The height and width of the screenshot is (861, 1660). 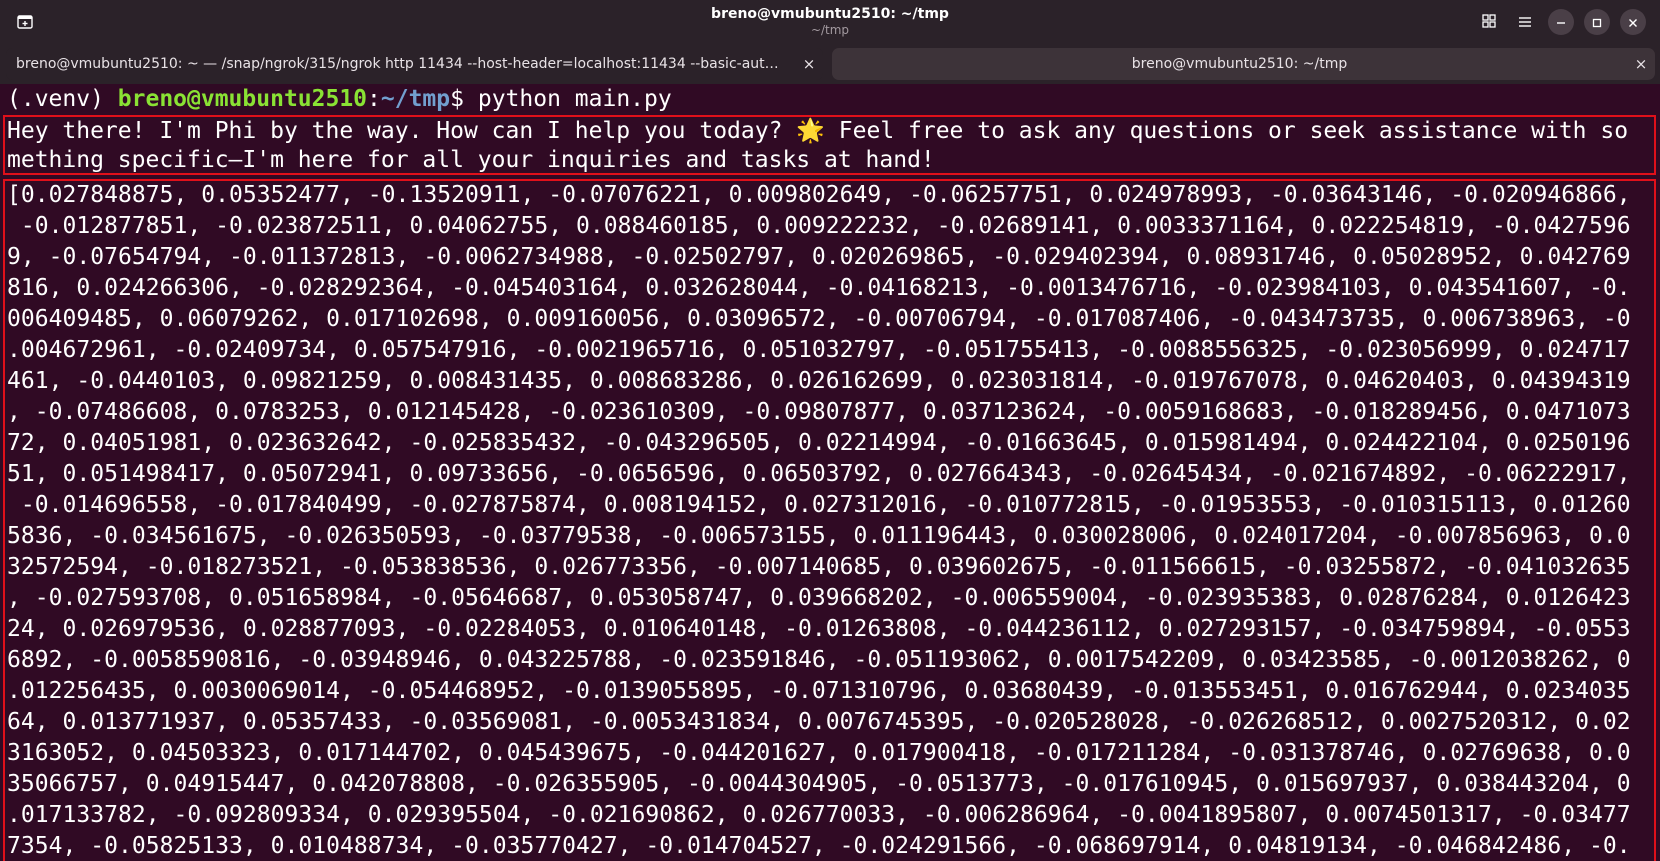 What do you see at coordinates (830, 30) in the screenshot?
I see `window-subtitle: ~/tmp` at bounding box center [830, 30].